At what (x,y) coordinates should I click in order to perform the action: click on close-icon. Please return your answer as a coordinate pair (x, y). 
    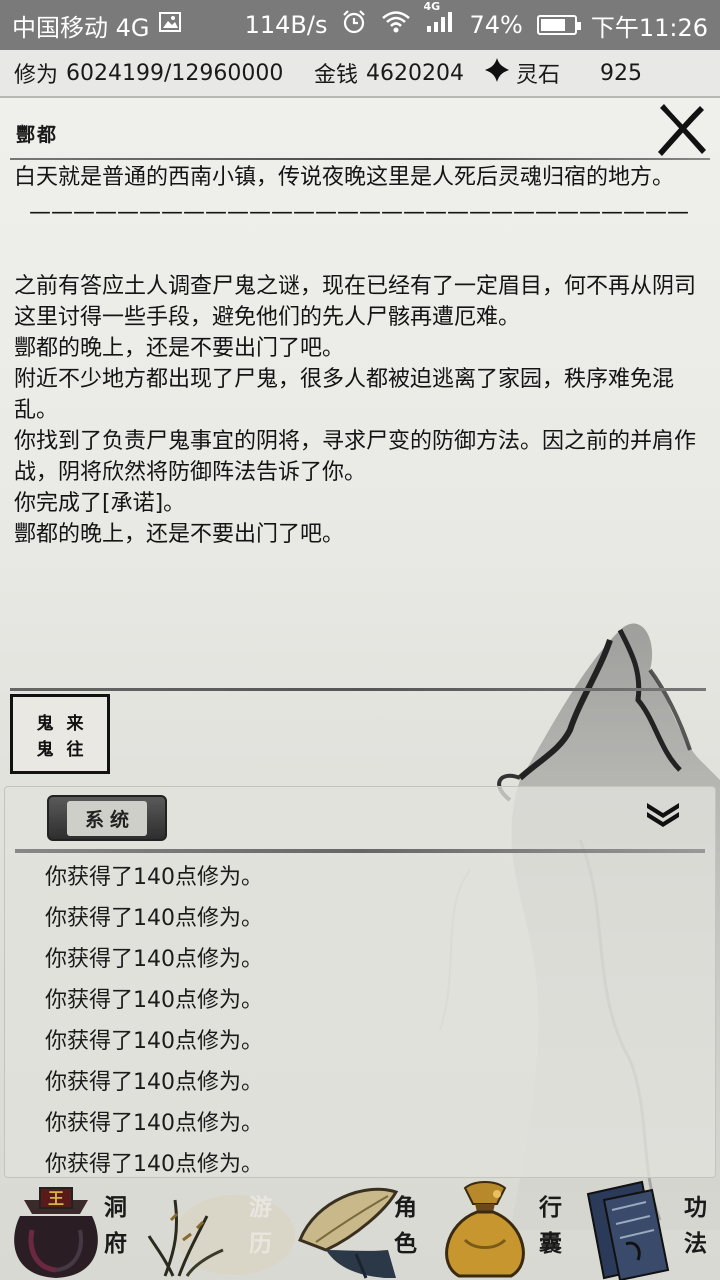
    Looking at the image, I should click on (682, 130).